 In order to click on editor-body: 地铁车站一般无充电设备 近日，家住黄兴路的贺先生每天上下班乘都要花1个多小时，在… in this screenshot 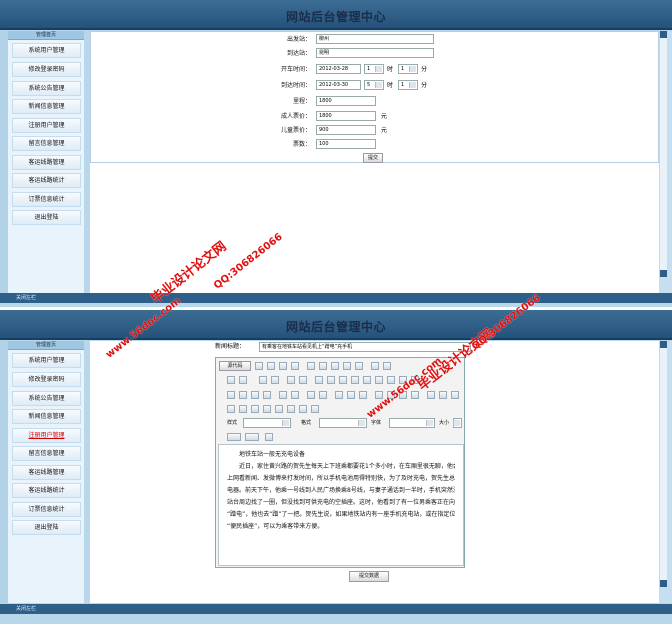, I will do `click(341, 505)`.